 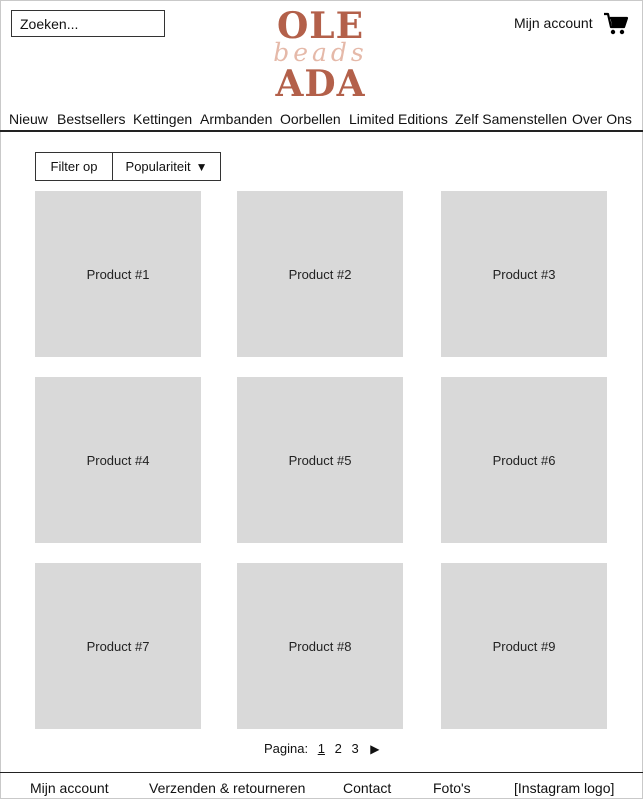 I want to click on product-label: Product #4, so click(x=118, y=460).